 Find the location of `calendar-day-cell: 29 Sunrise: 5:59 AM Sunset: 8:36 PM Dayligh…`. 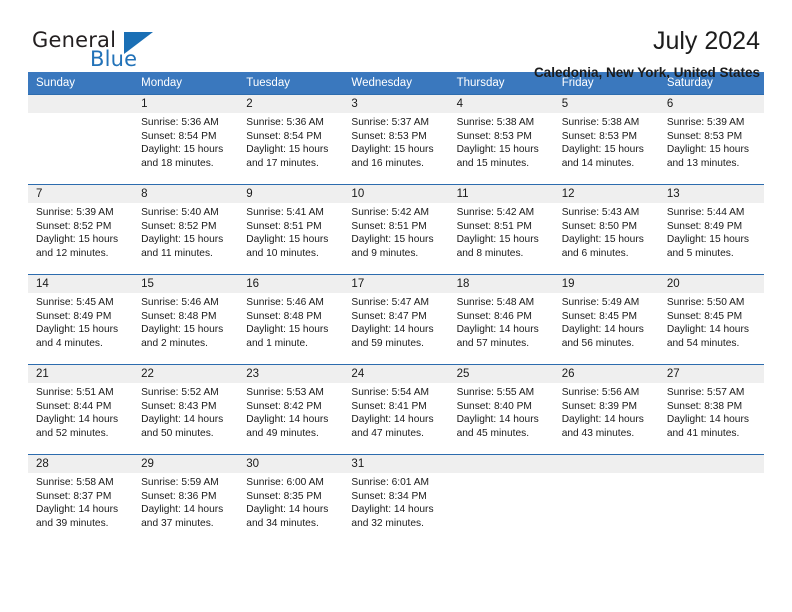

calendar-day-cell: 29 Sunrise: 5:59 AM Sunset: 8:36 PM Dayligh… is located at coordinates (186, 499).